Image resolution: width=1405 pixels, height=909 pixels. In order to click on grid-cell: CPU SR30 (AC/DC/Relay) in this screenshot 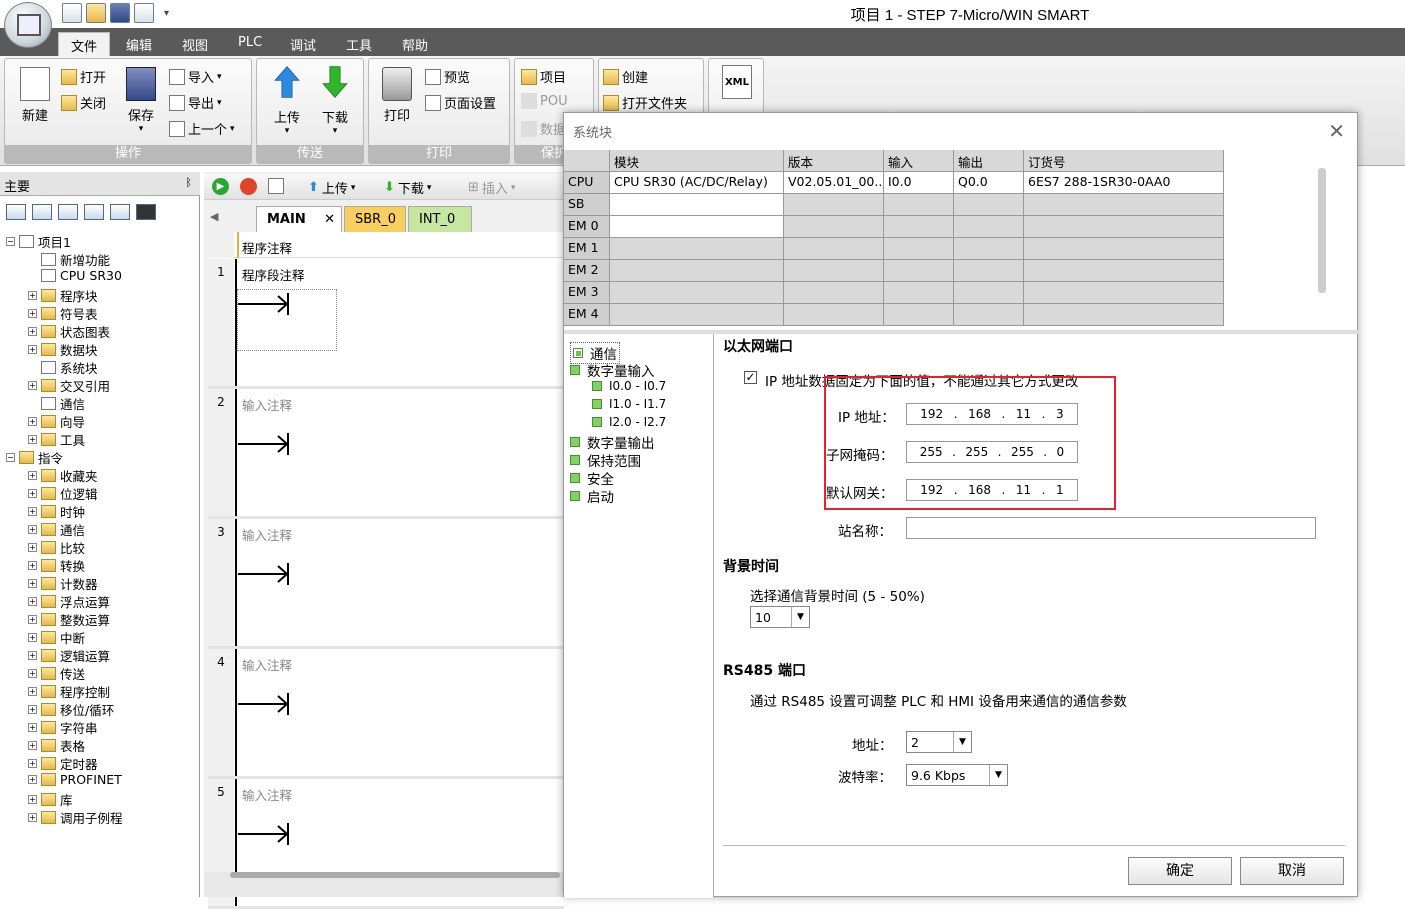, I will do `click(697, 183)`.